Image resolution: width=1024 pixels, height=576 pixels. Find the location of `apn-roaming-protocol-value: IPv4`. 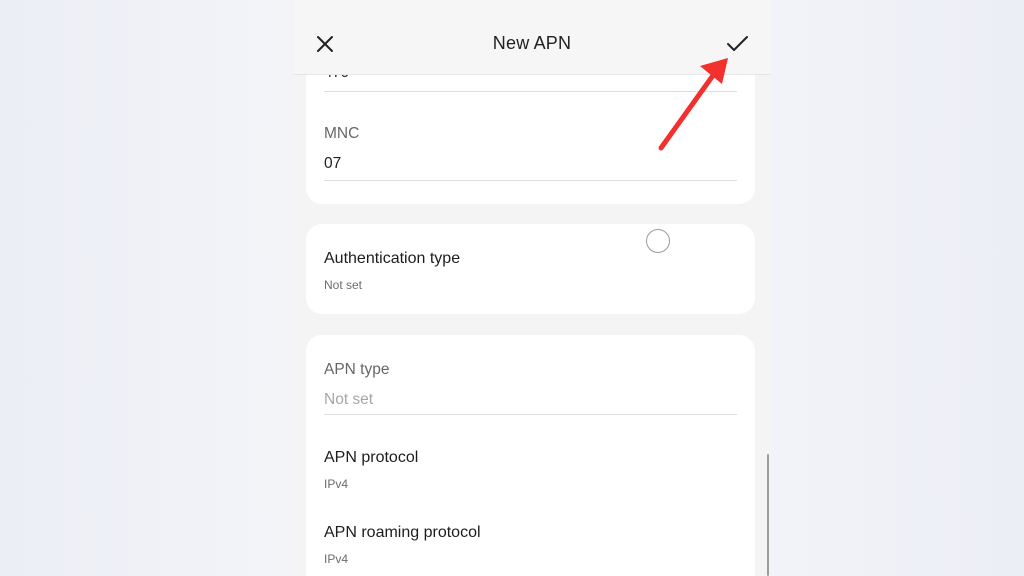

apn-roaming-protocol-value: IPv4 is located at coordinates (336, 559).